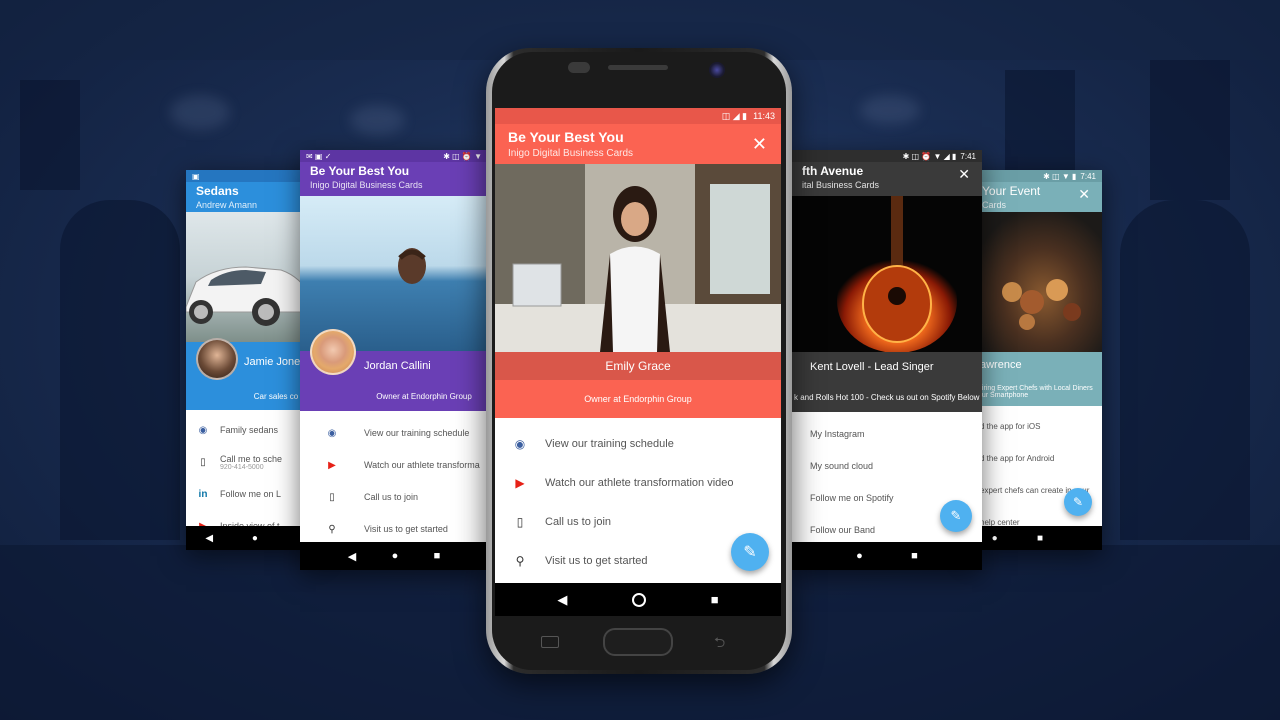 This screenshot has height=720, width=1280. Describe the element at coordinates (719, 644) in the screenshot. I see `back-key-icon: ⮌` at that location.